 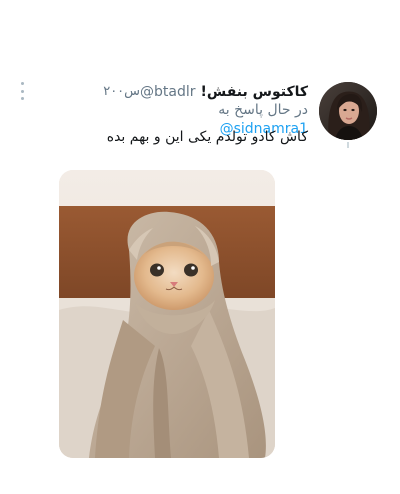 What do you see at coordinates (168, 92) in the screenshot?
I see `user-handle: @btadlr` at bounding box center [168, 92].